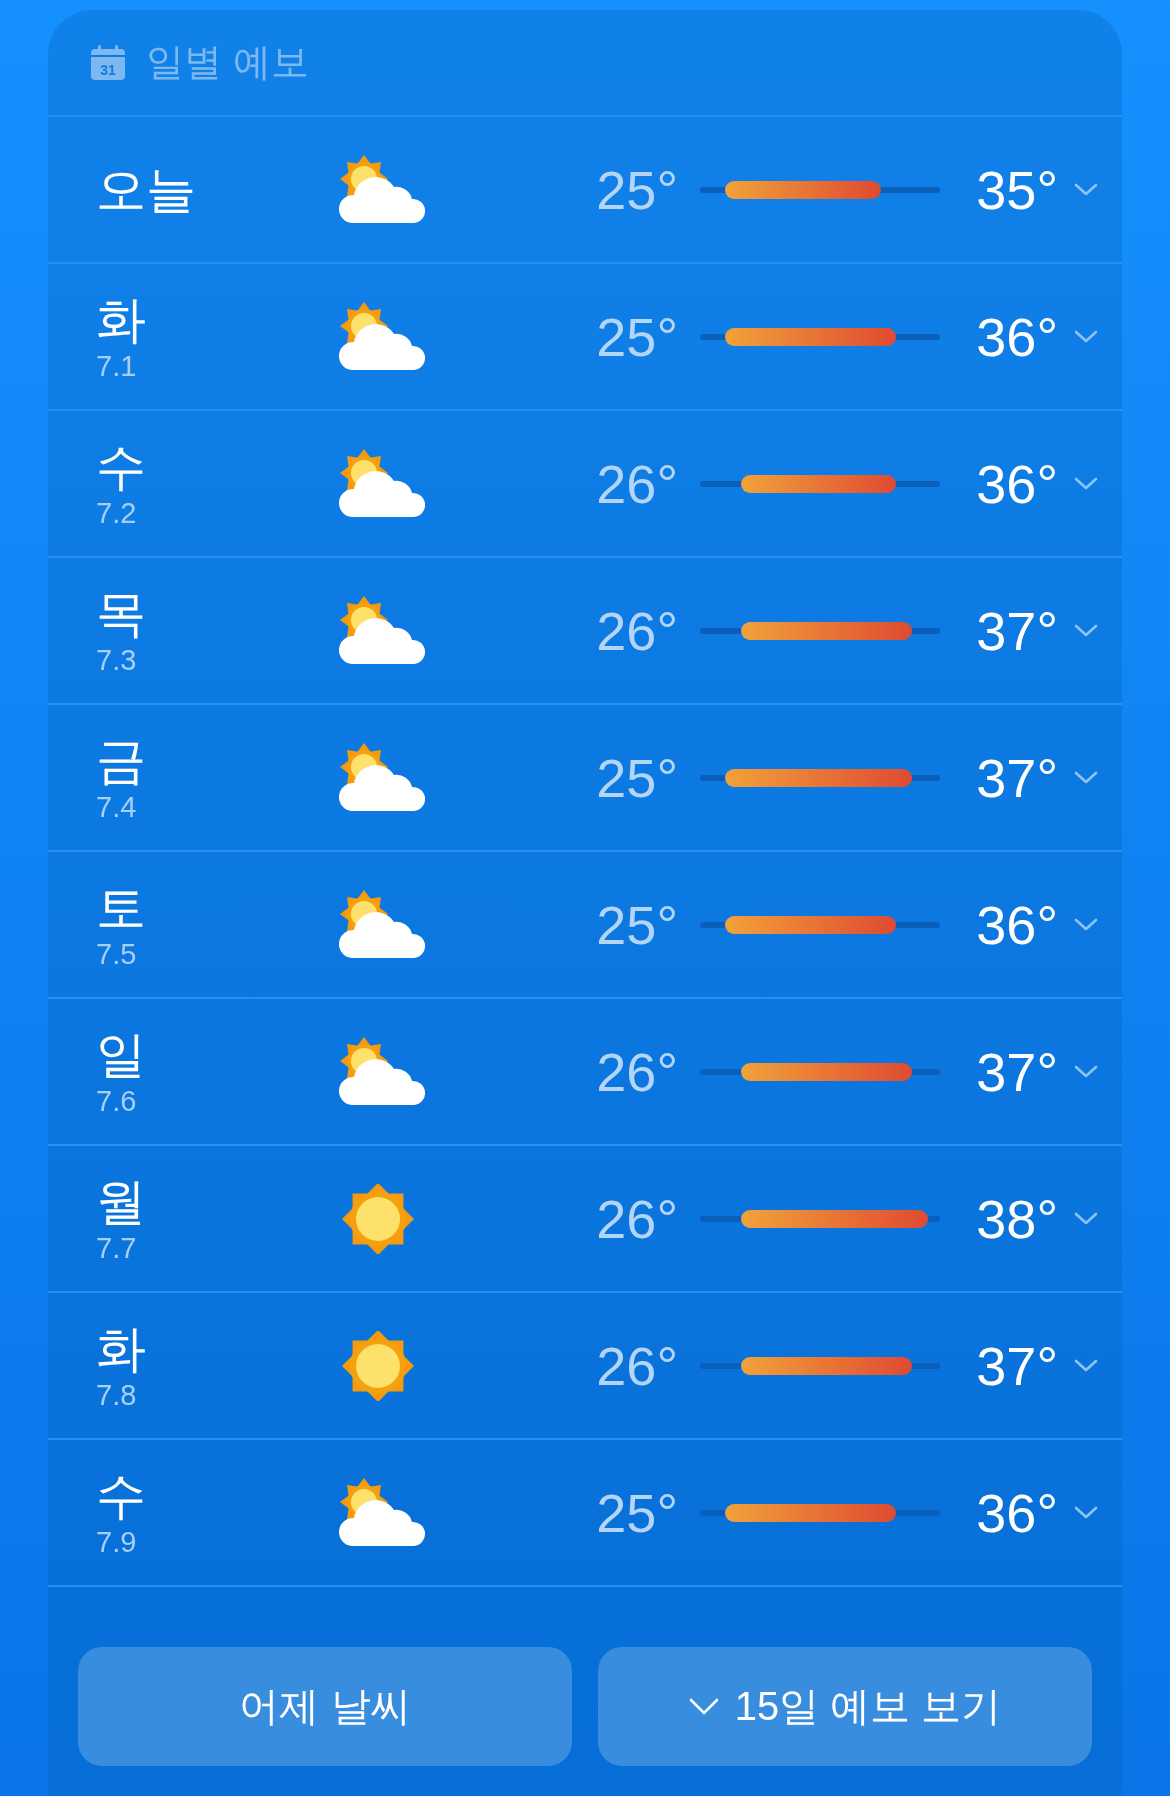 This screenshot has width=1170, height=1796. I want to click on date-label: 7.8, so click(117, 1394).